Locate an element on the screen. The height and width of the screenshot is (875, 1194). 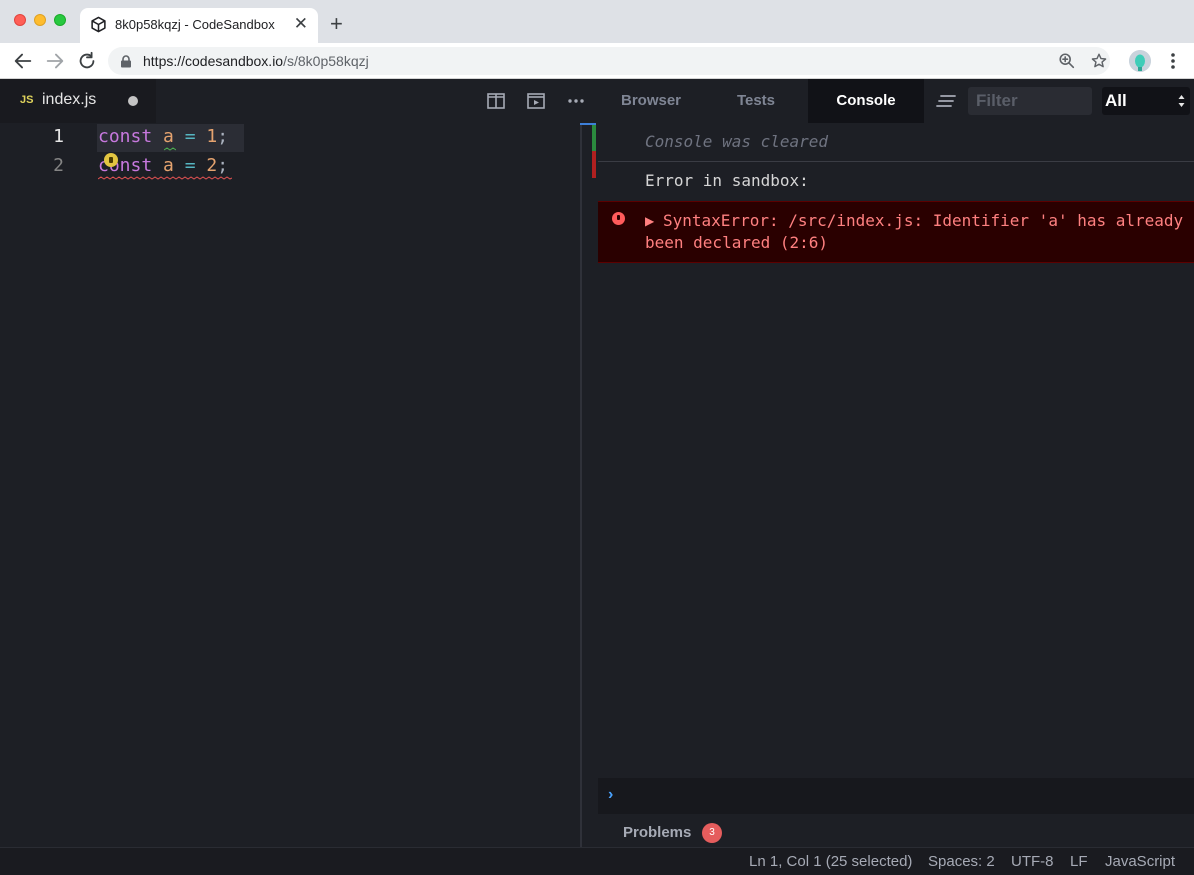
browser-tab: 8k0p58kqzj - CodeSandbox ✕ is located at coordinates (199, 25).